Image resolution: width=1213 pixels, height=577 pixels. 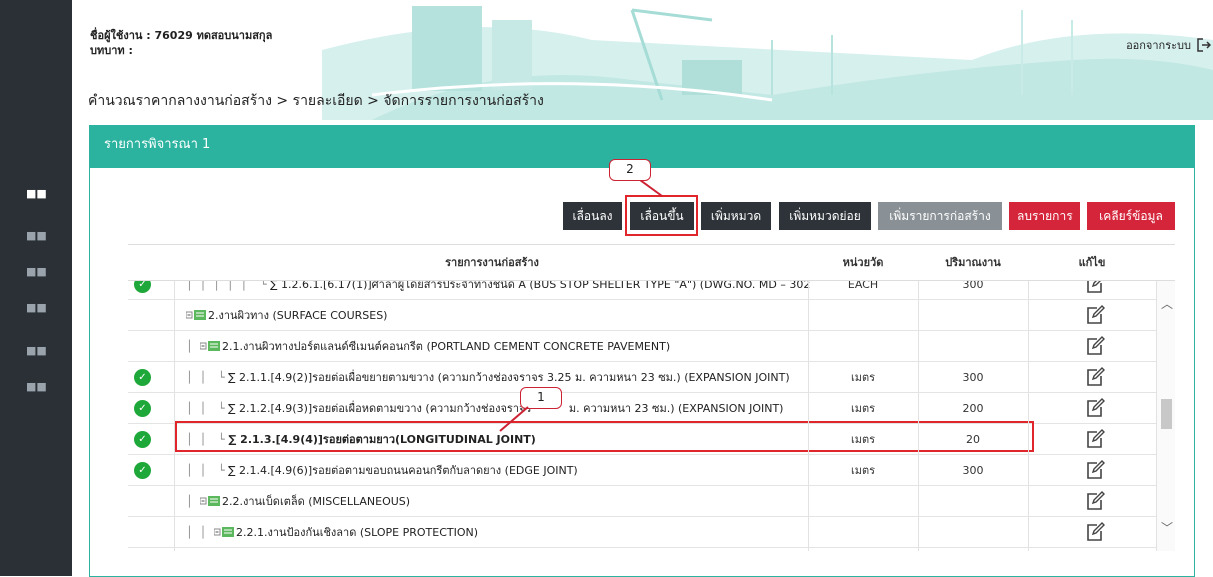 I want to click on row-name: 2.งานผิวทาง (SURFACE COURSES), so click(x=286, y=315).